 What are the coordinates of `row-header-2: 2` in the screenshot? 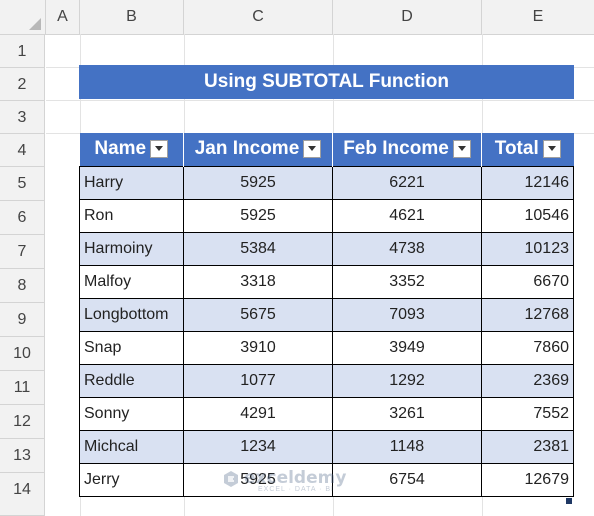 It's located at (22, 84).